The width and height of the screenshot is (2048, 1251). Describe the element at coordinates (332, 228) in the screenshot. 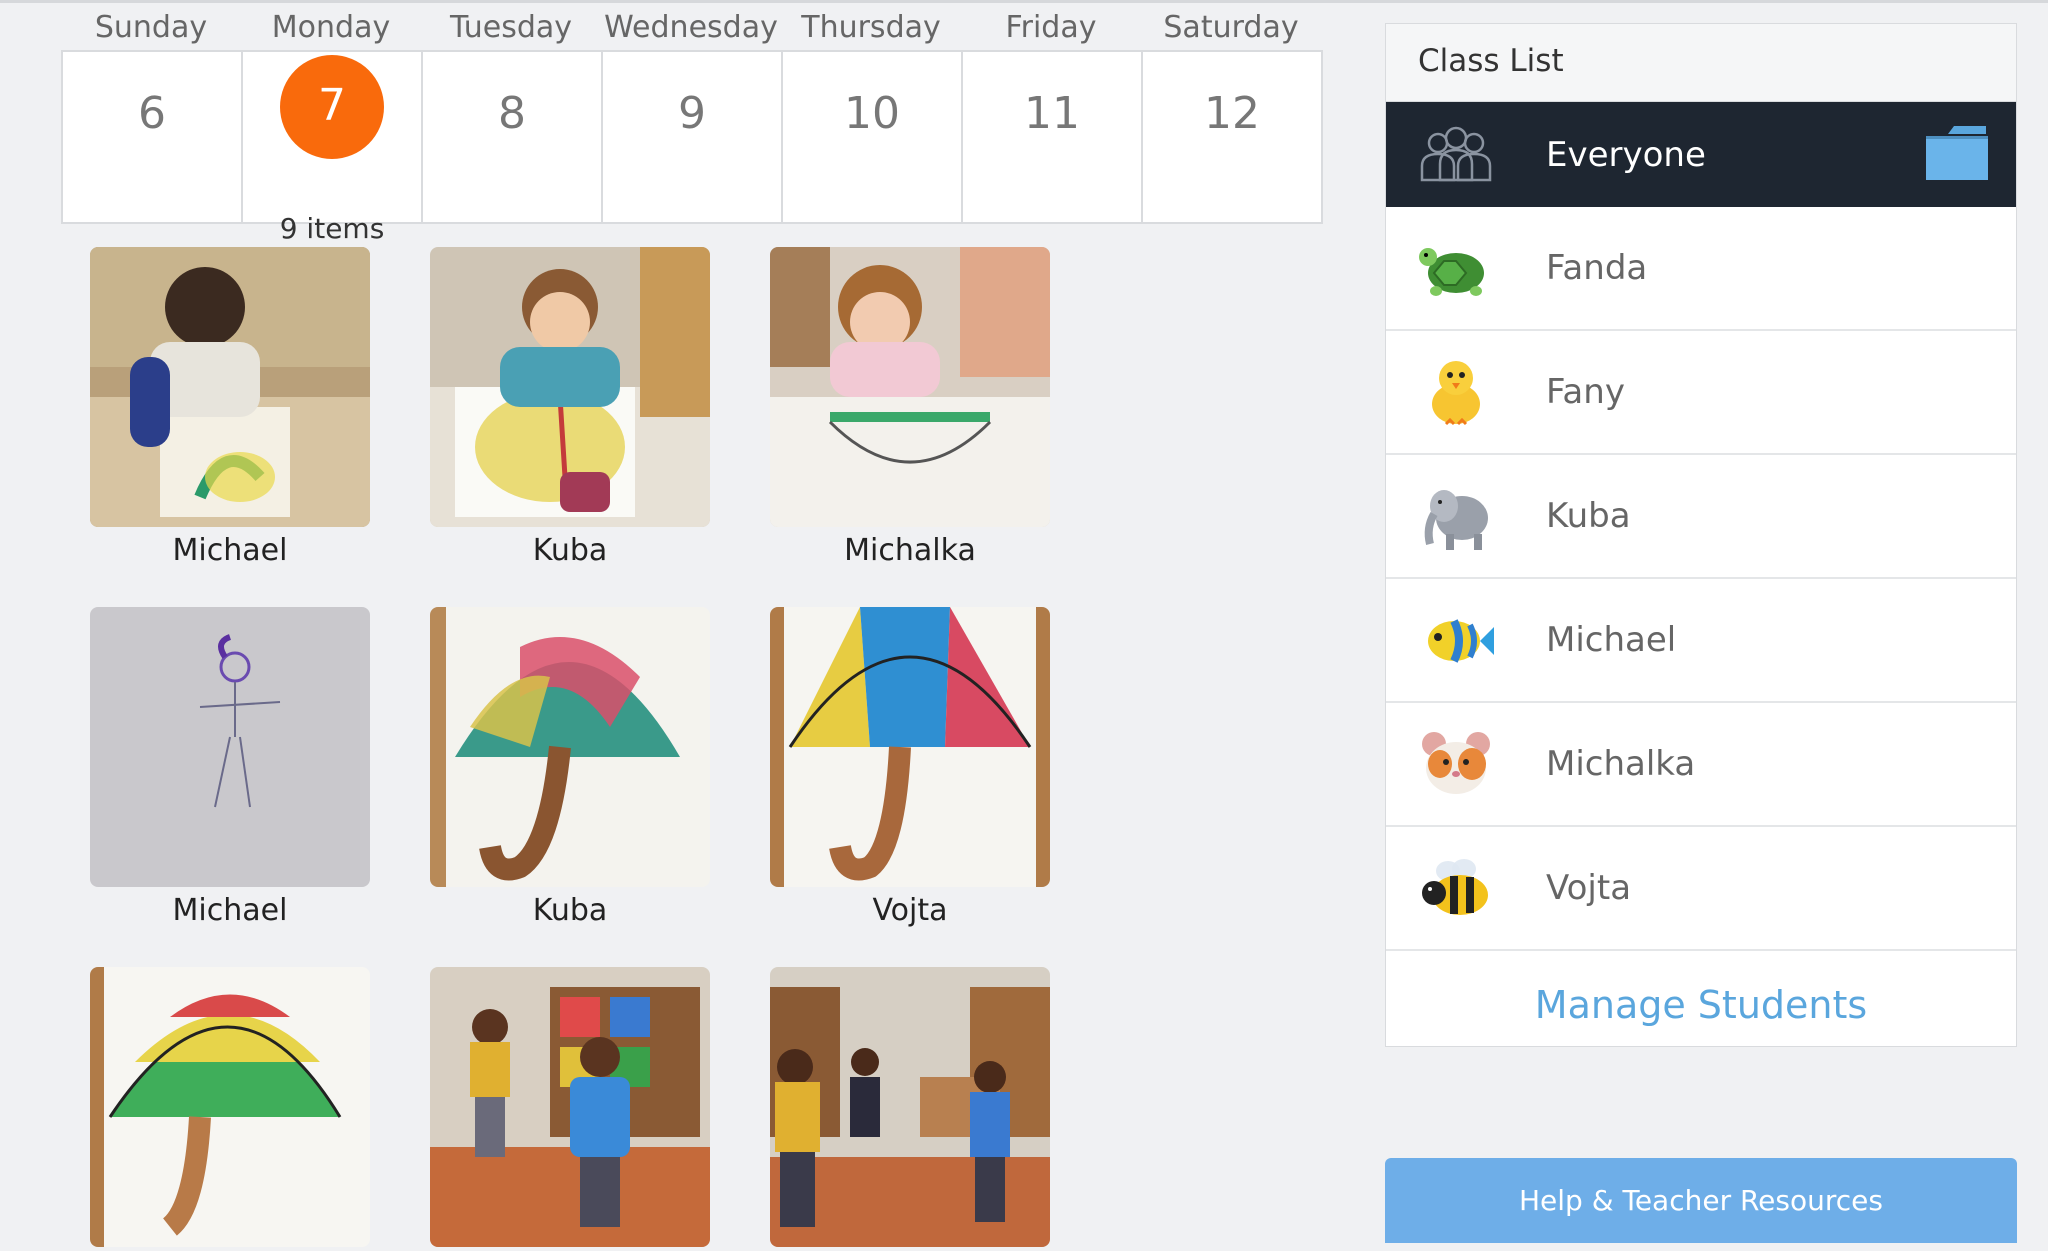

I see `item-count: 9 items` at that location.